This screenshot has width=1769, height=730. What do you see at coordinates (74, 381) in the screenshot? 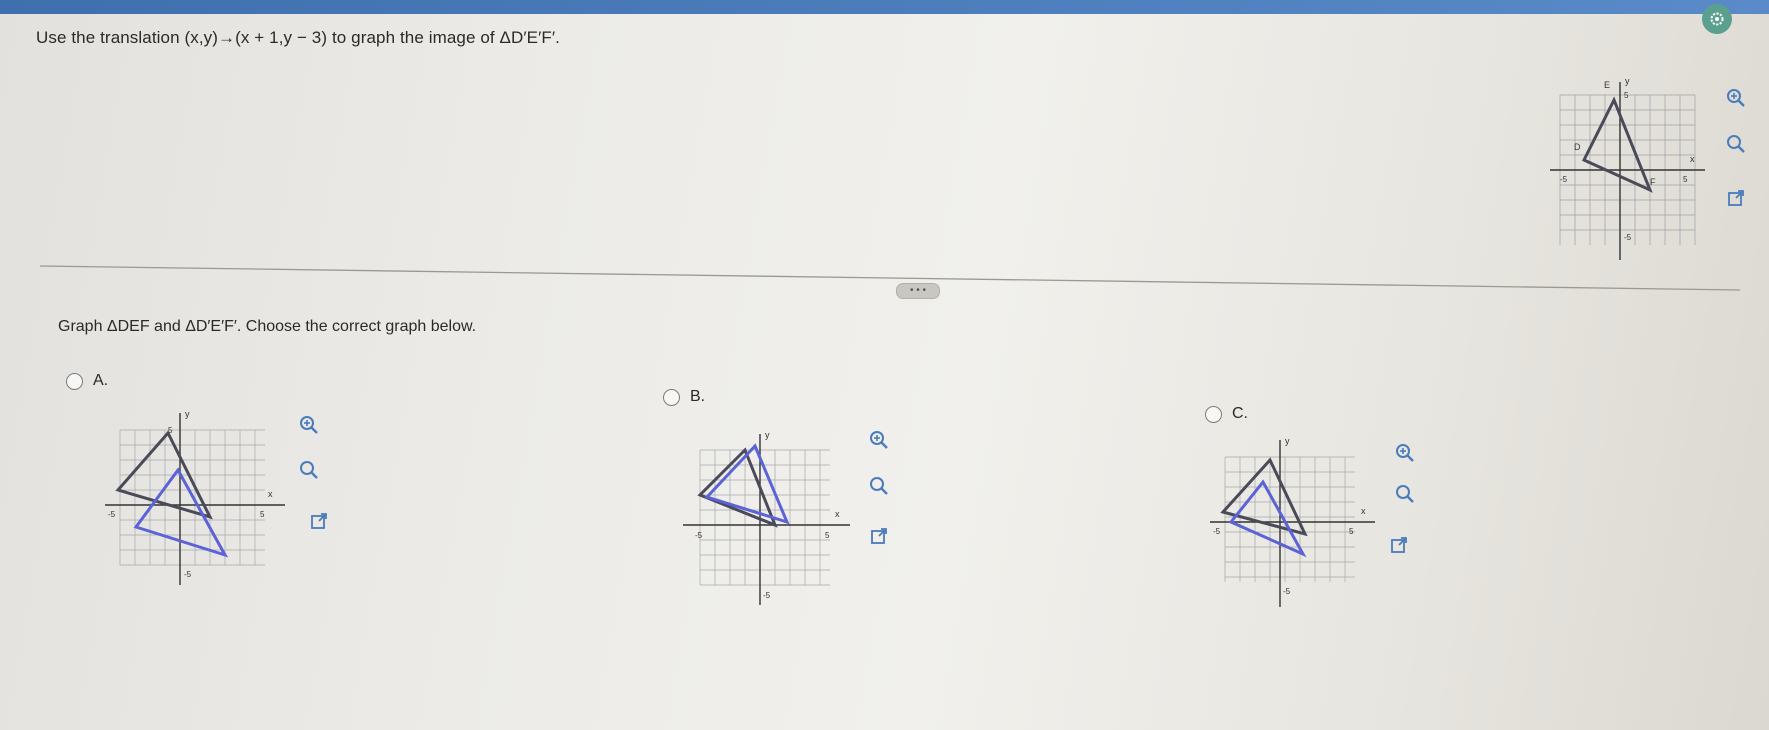
I see `radio-choice-a` at bounding box center [74, 381].